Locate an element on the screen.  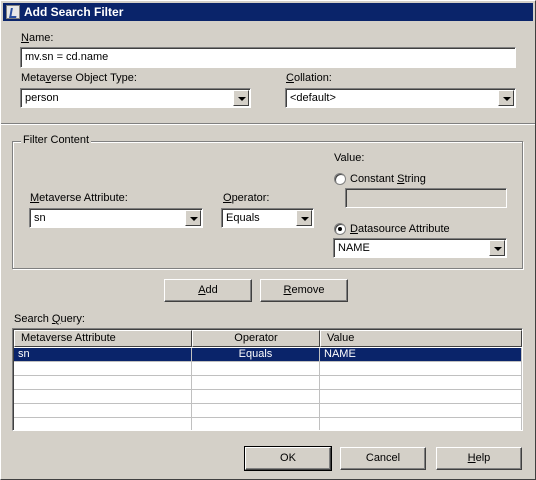
datasource-attribute-radio is located at coordinates (340, 229).